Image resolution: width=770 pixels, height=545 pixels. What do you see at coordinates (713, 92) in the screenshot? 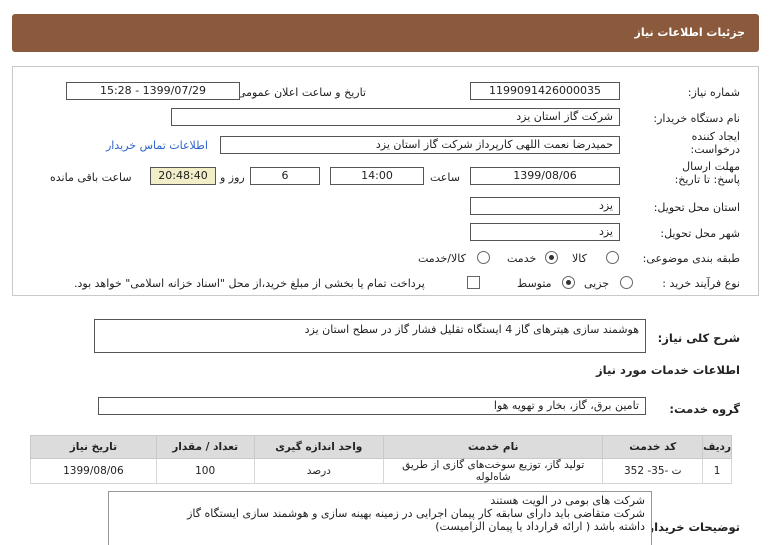
I see `need-number-label: شماره نیاز:` at bounding box center [713, 92].